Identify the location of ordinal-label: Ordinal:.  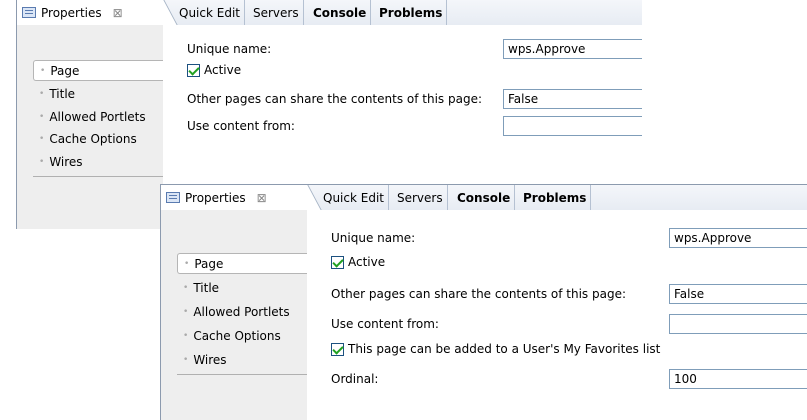
(355, 379).